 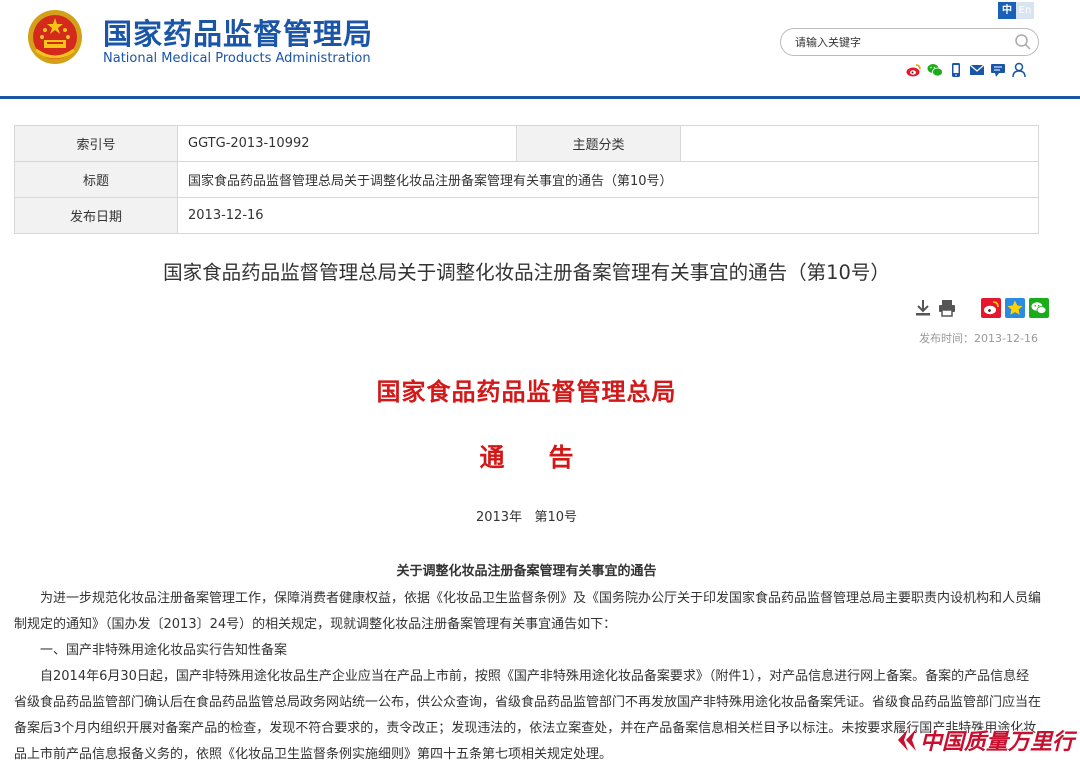 What do you see at coordinates (966, 70) in the screenshot?
I see `header-social-links` at bounding box center [966, 70].